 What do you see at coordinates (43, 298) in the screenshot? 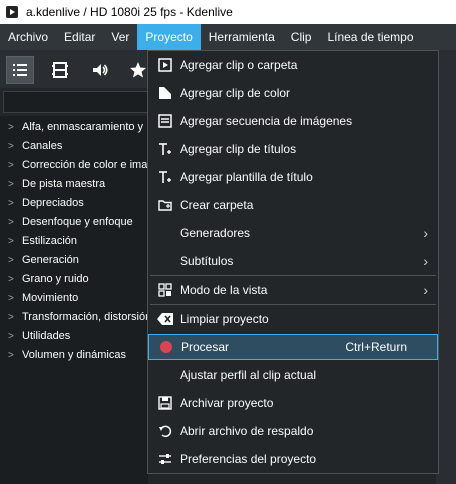
I see `tree-item: > Movimiento` at bounding box center [43, 298].